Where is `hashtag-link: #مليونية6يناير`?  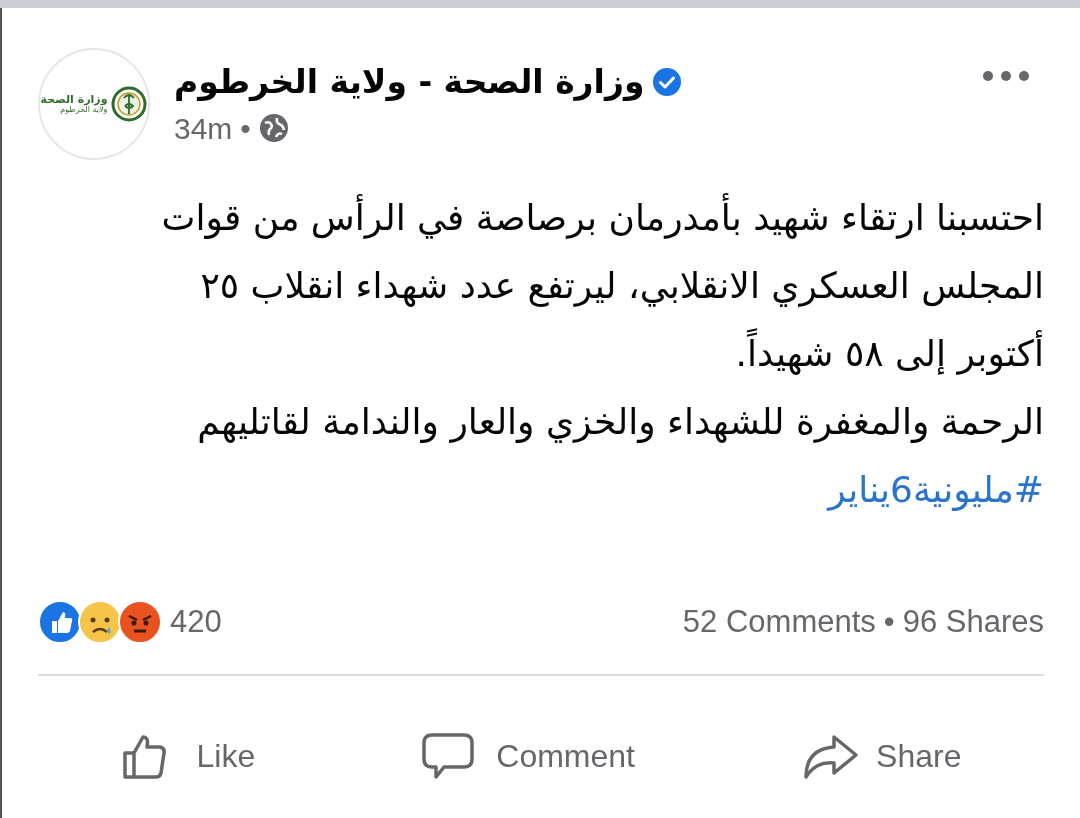
hashtag-link: #مليونية6يناير is located at coordinates (936, 489).